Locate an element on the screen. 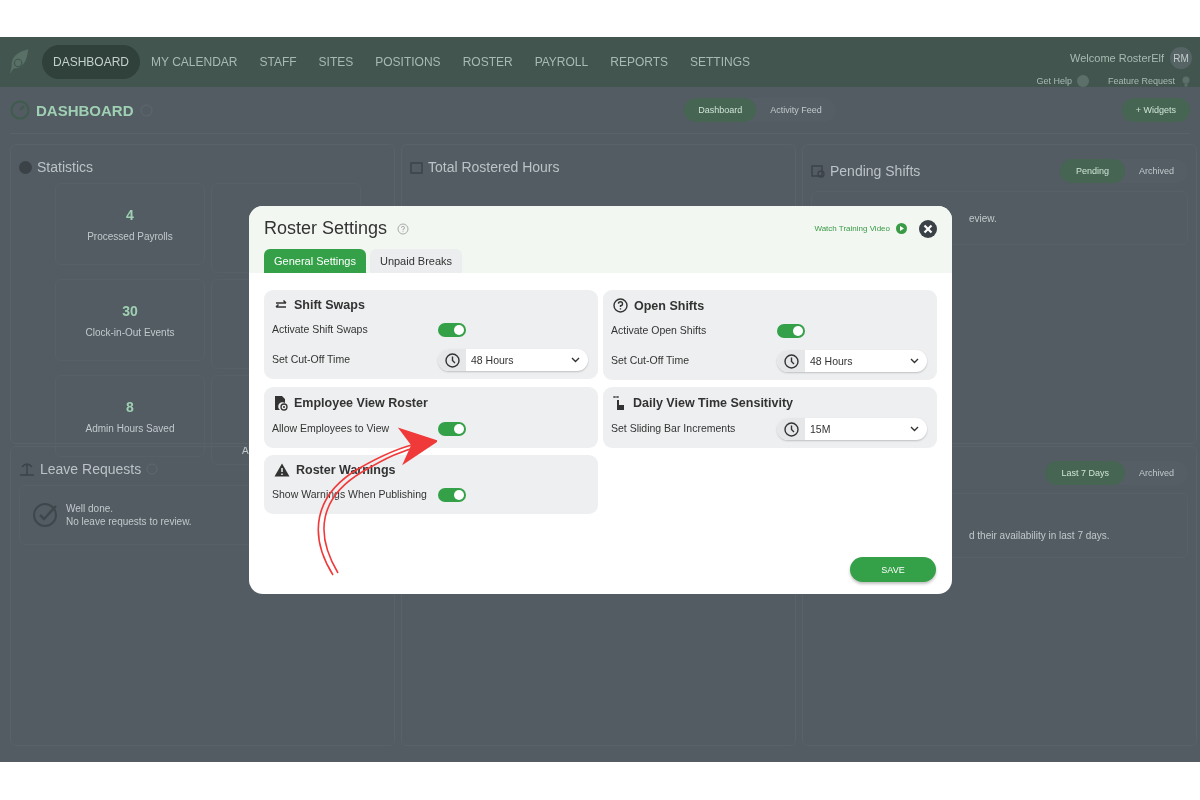 Image resolution: width=1200 pixels, height=800 pixels. setting-label: Activate Open Shifts is located at coordinates (659, 331).